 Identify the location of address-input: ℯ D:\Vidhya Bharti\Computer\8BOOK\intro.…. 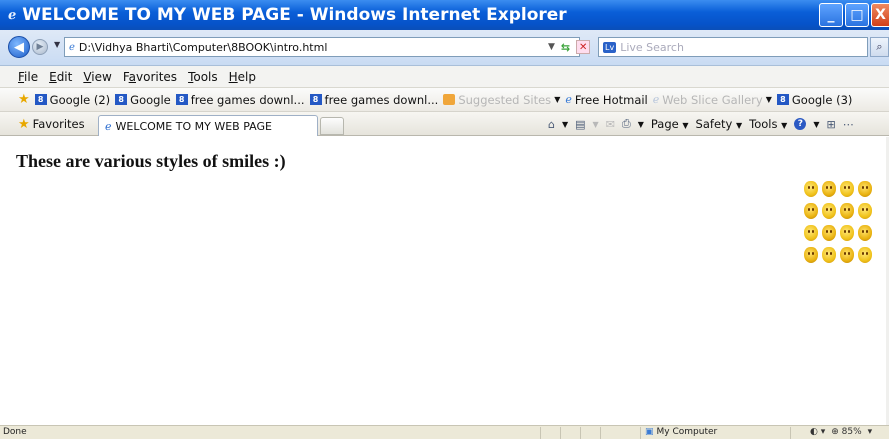
(322, 47).